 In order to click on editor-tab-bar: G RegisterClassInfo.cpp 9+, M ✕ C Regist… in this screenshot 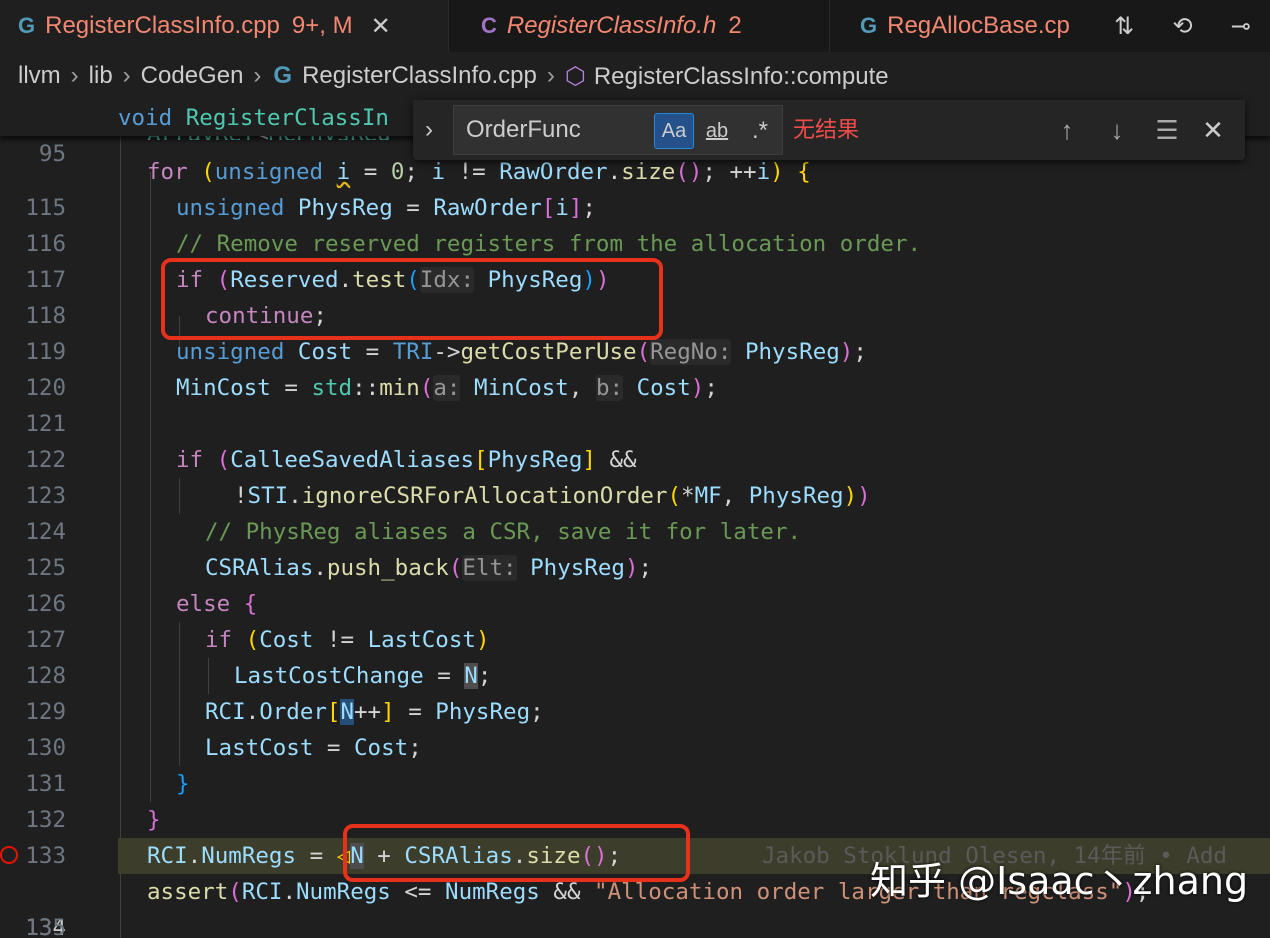, I will do `click(635, 26)`.